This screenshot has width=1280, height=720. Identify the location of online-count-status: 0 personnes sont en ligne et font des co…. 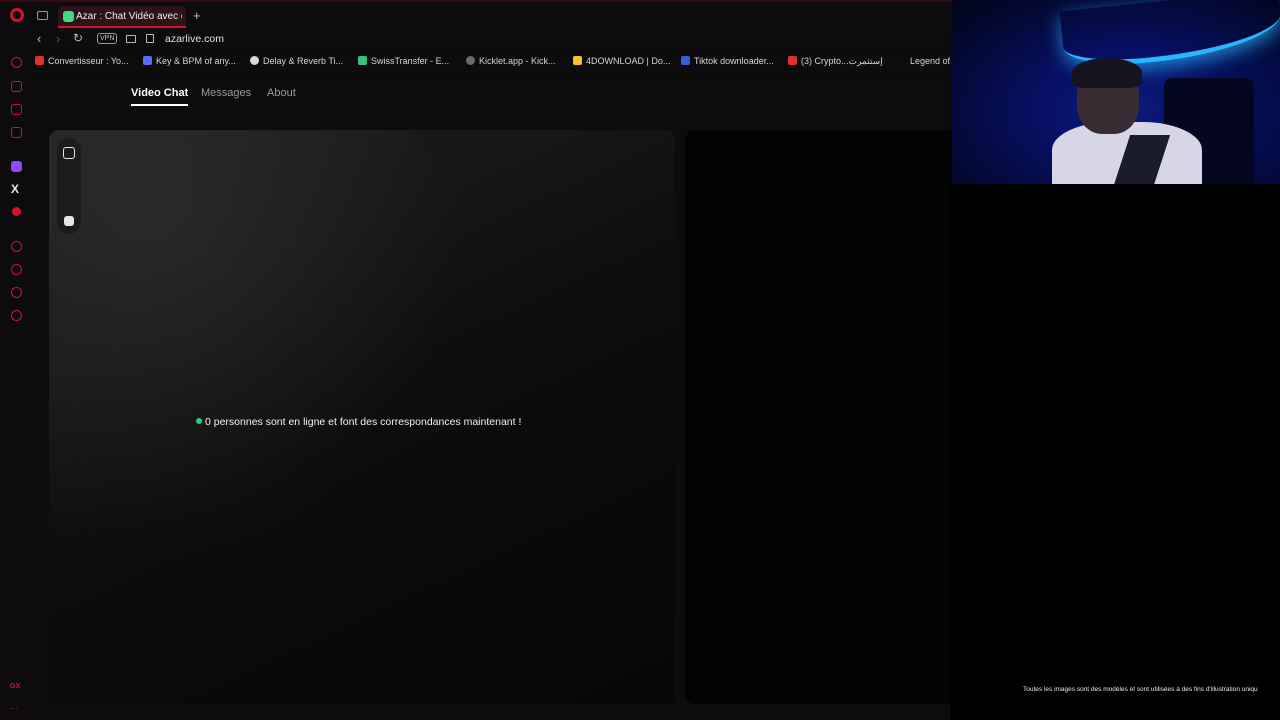
(358, 422).